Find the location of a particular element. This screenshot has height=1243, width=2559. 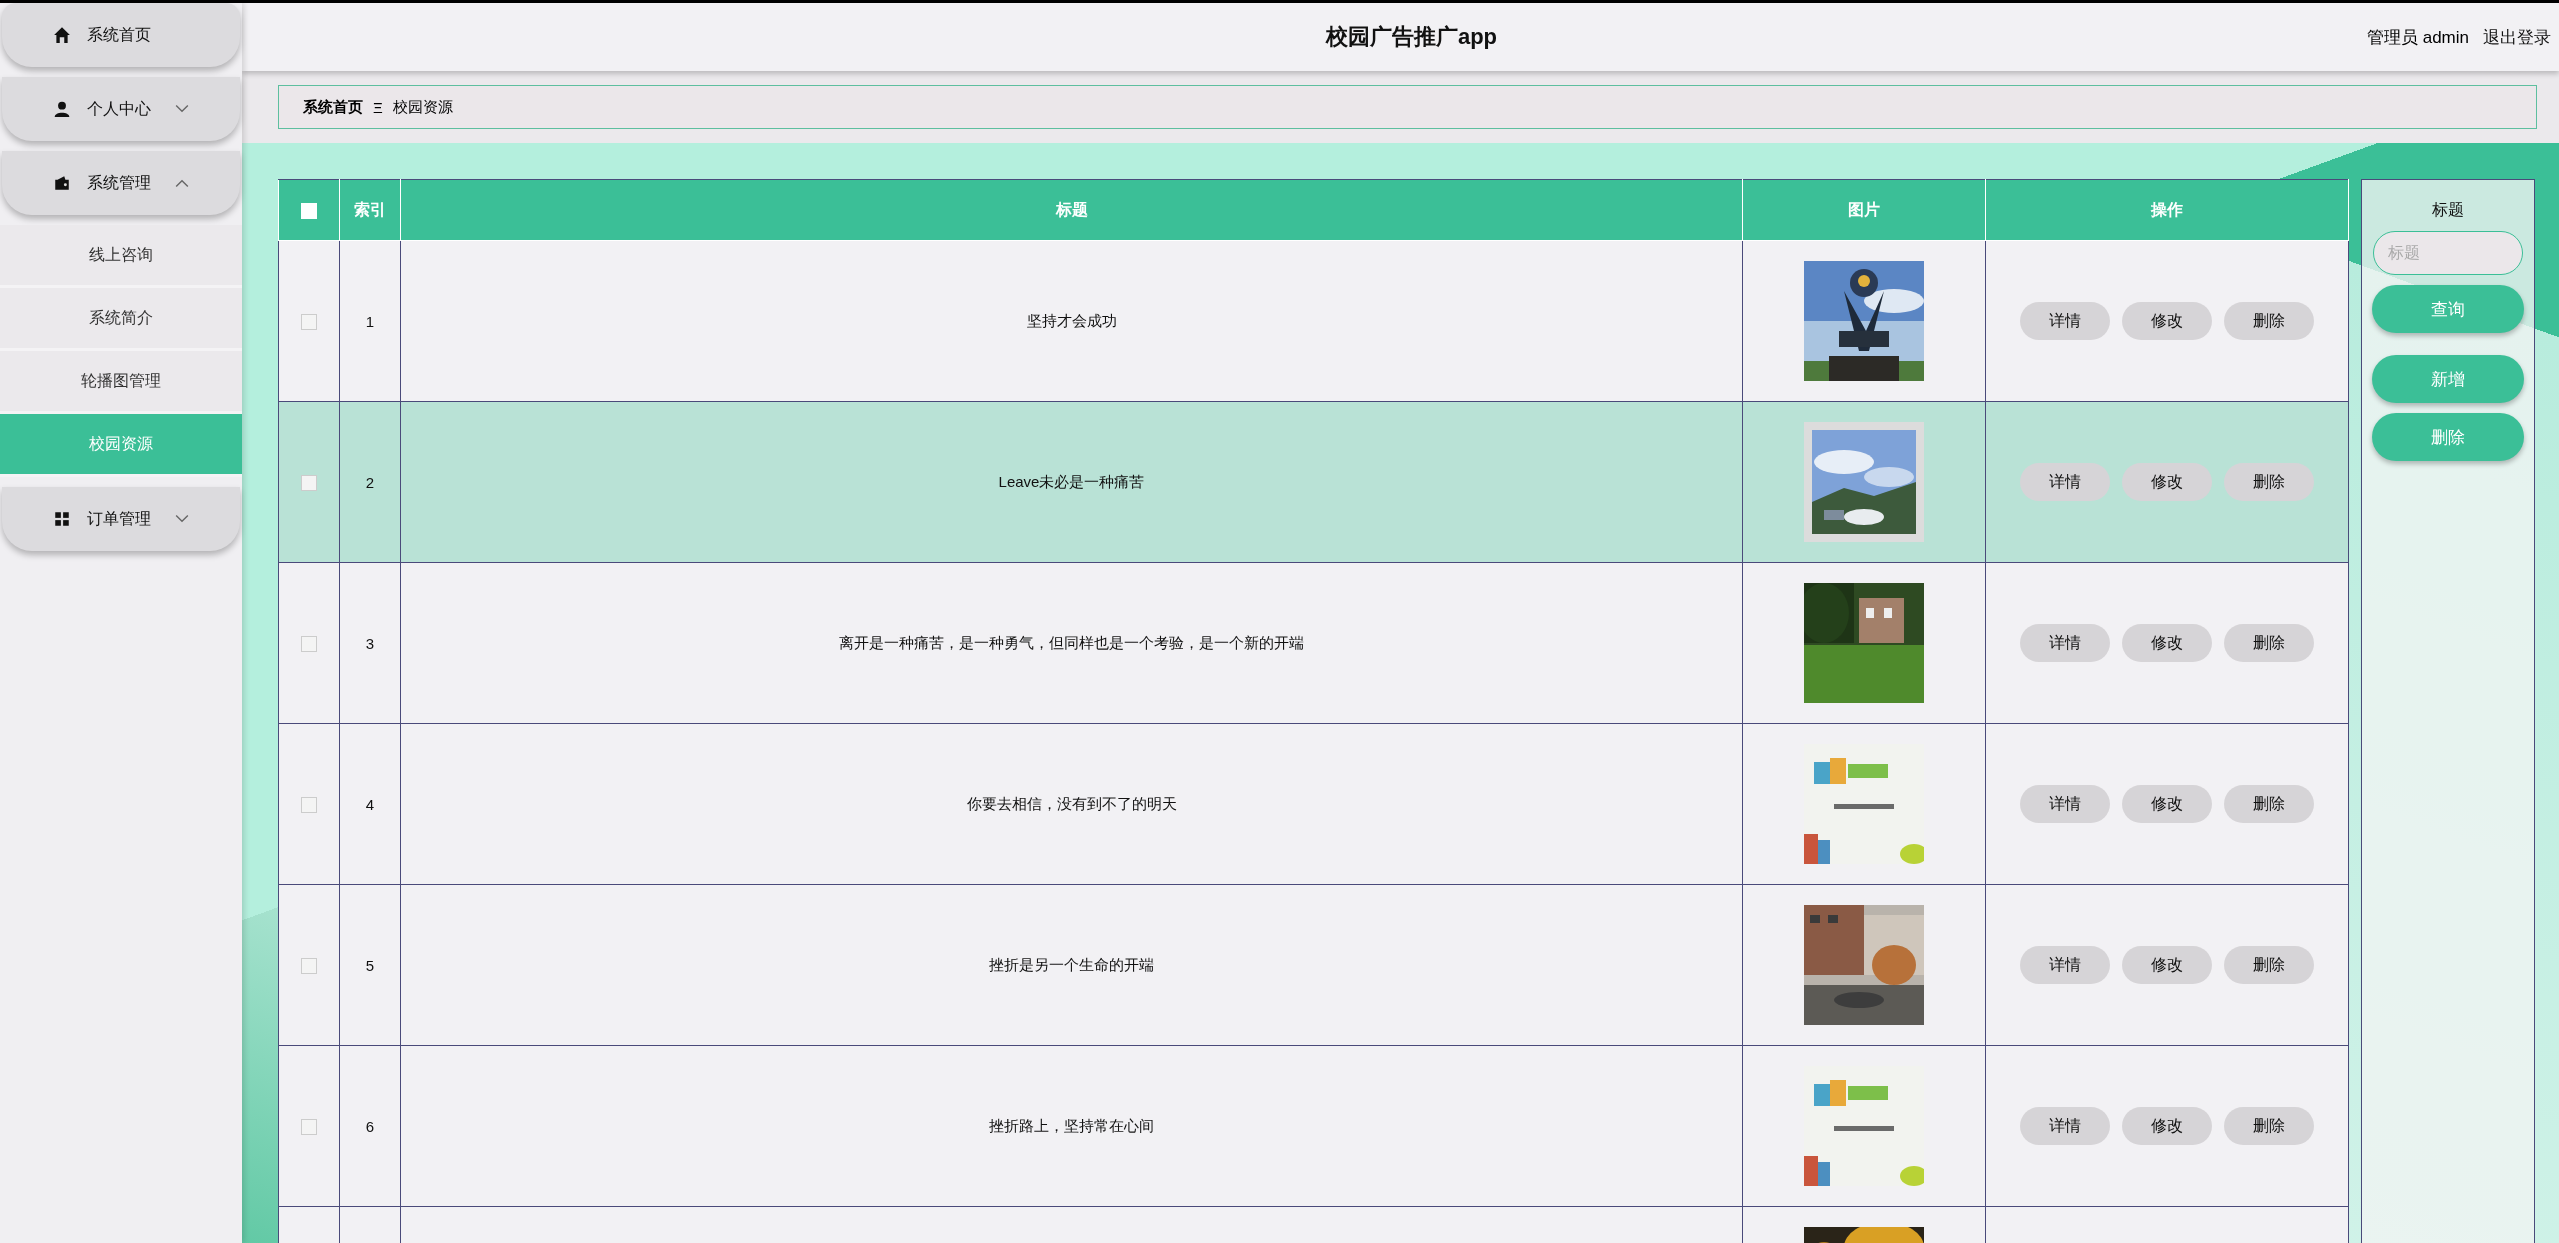

logout-link: 退出登录 is located at coordinates (2517, 37).